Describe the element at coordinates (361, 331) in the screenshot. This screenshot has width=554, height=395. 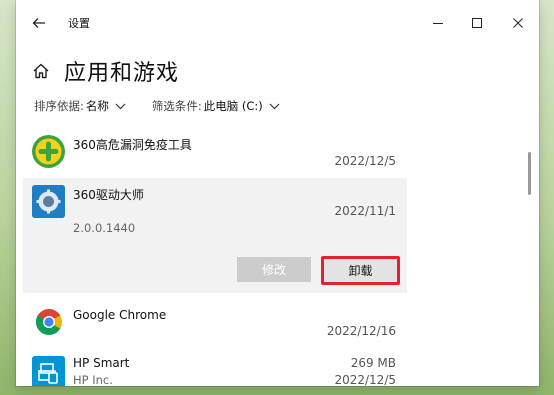
I see `app-date: 2022/12/16` at that location.